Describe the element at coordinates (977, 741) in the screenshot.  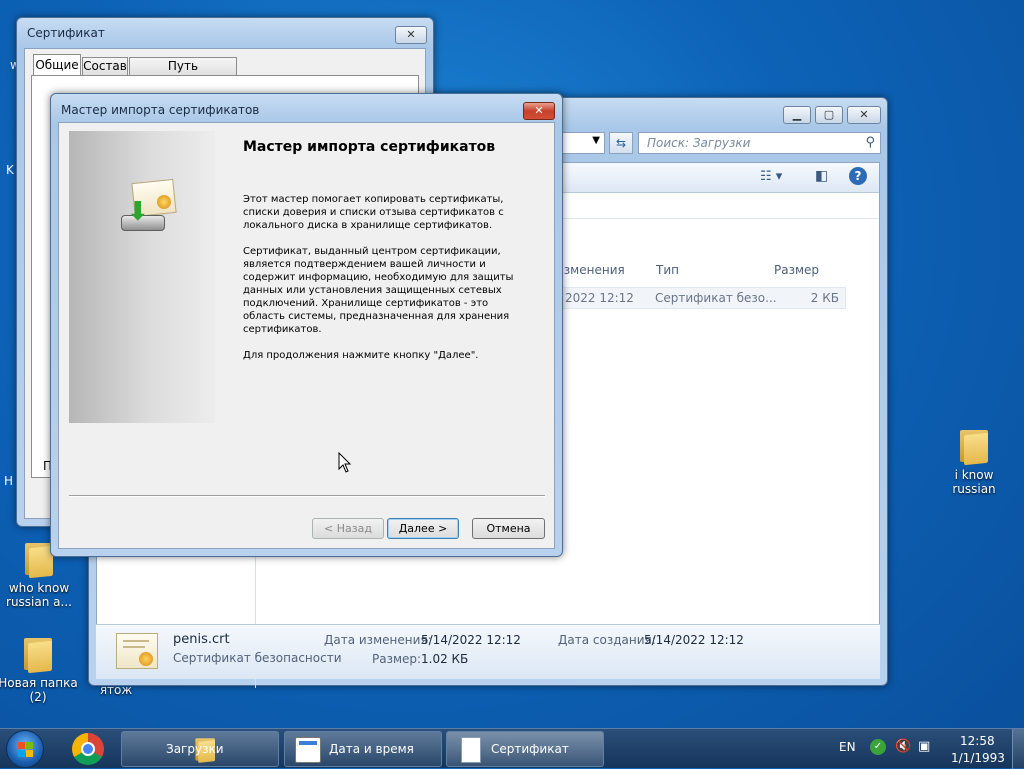
I see `clock-time: 12:58` at that location.